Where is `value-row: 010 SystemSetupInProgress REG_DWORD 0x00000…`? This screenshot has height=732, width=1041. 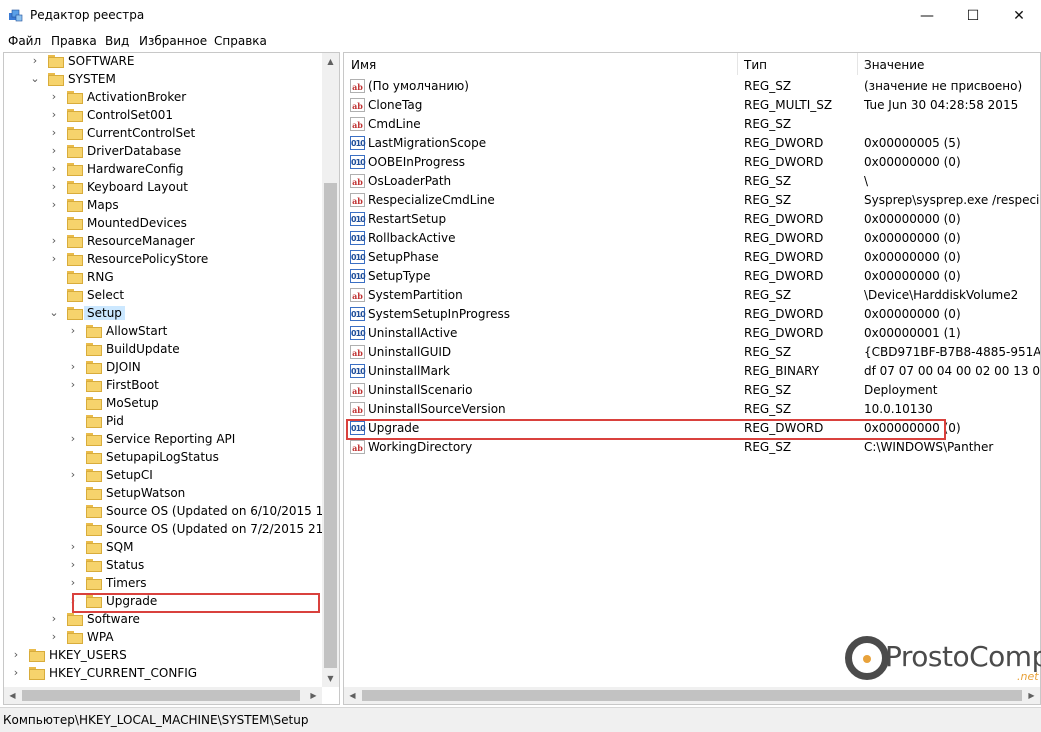
value-row: 010 SystemSetupInProgress REG_DWORD 0x00000… is located at coordinates (692, 314).